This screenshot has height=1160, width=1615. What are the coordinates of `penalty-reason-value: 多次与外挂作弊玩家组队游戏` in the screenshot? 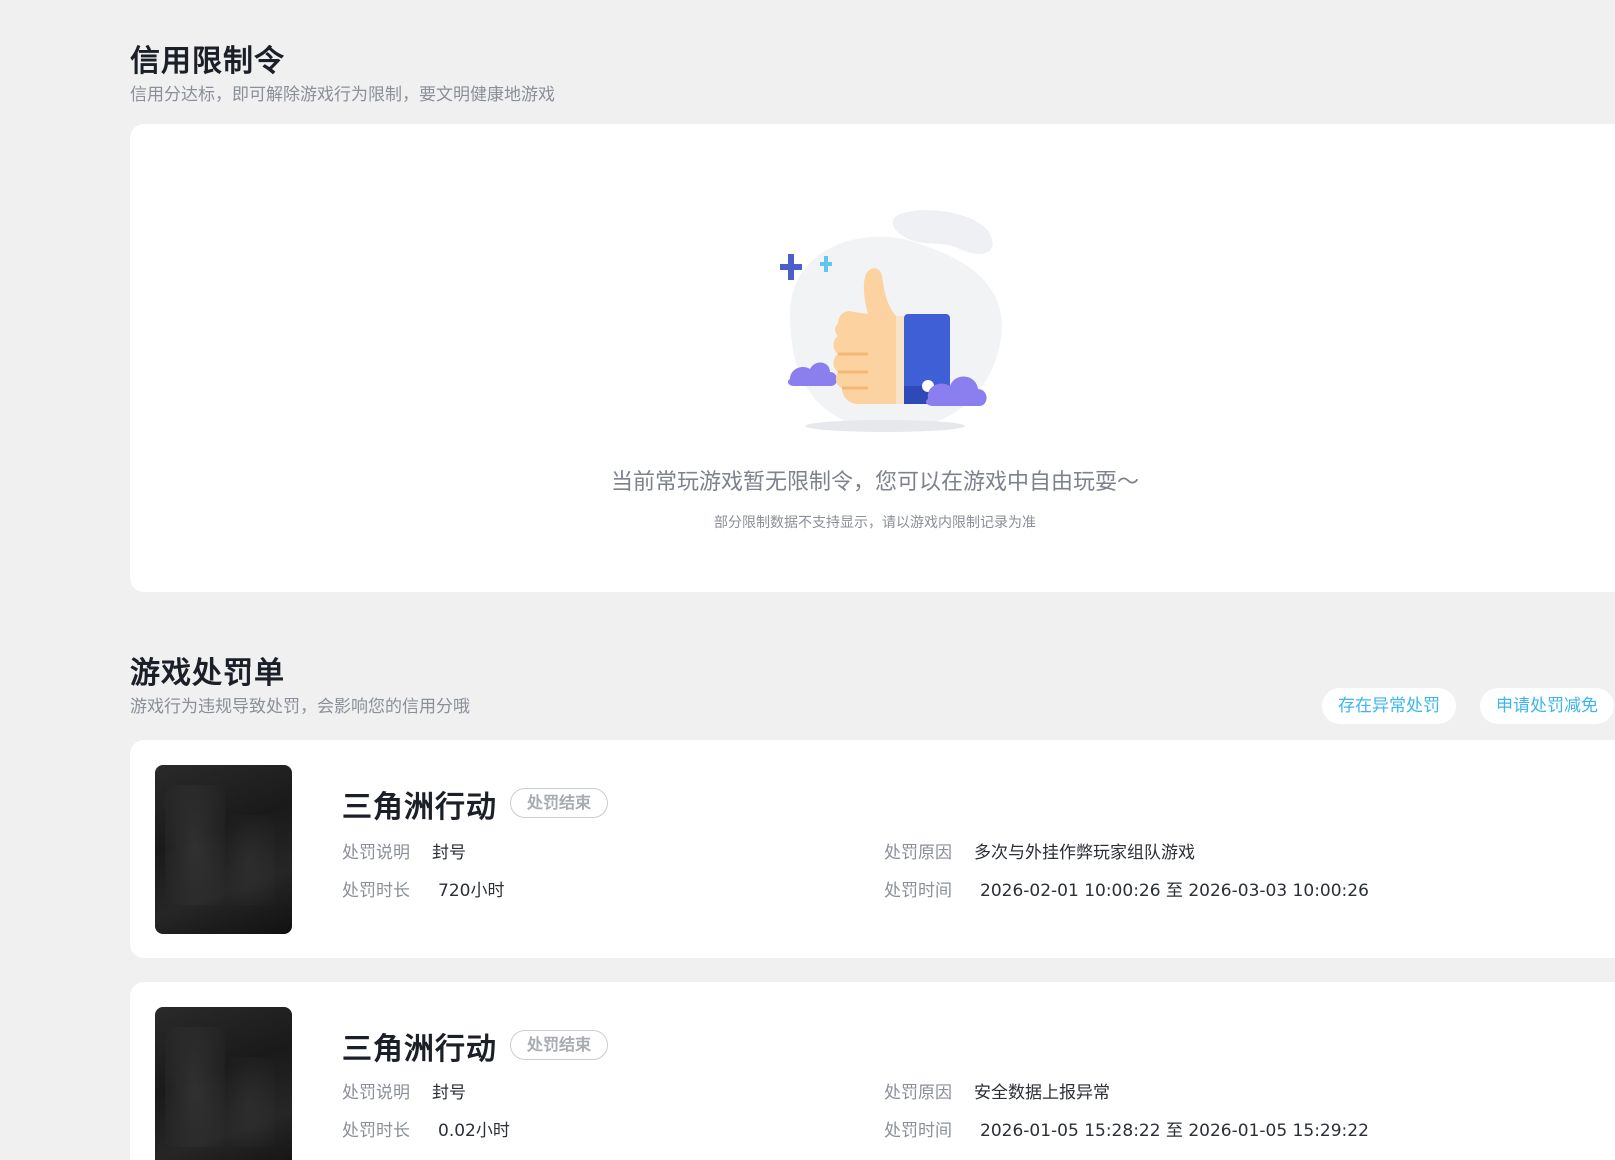 It's located at (1084, 853).